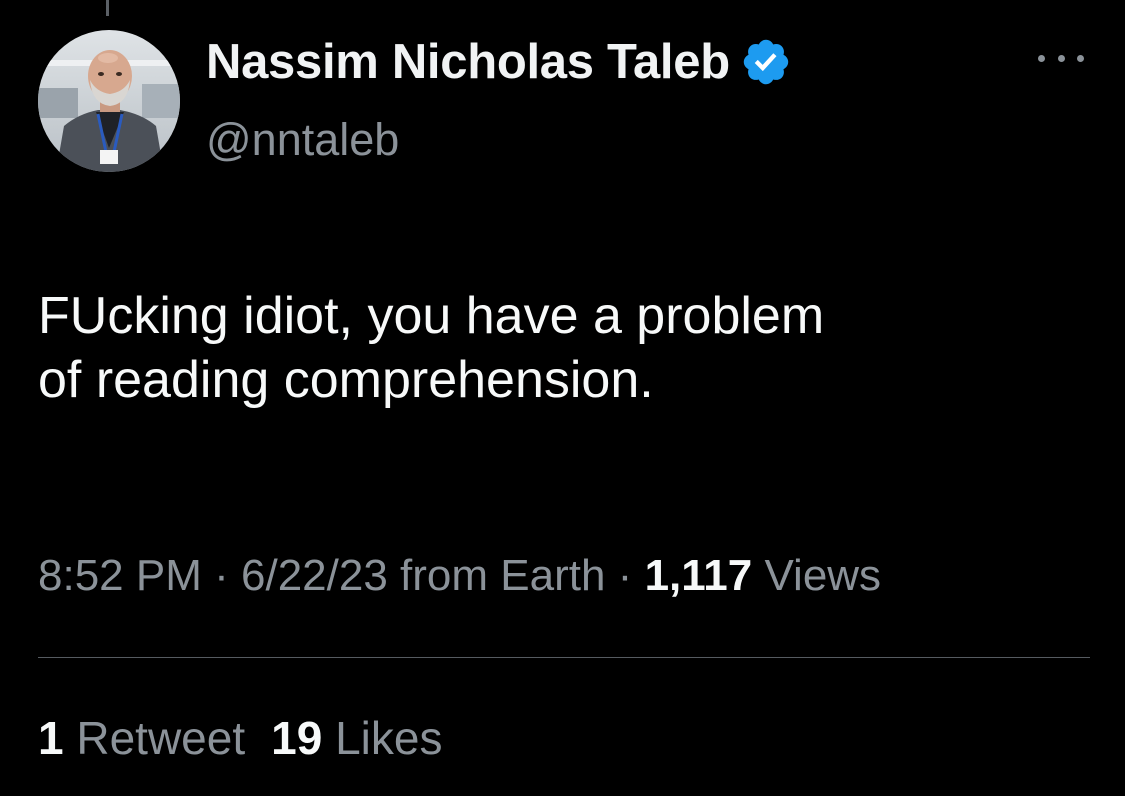  What do you see at coordinates (468, 62) in the screenshot?
I see `author-display-name: Nassim Nicholas Taleb` at bounding box center [468, 62].